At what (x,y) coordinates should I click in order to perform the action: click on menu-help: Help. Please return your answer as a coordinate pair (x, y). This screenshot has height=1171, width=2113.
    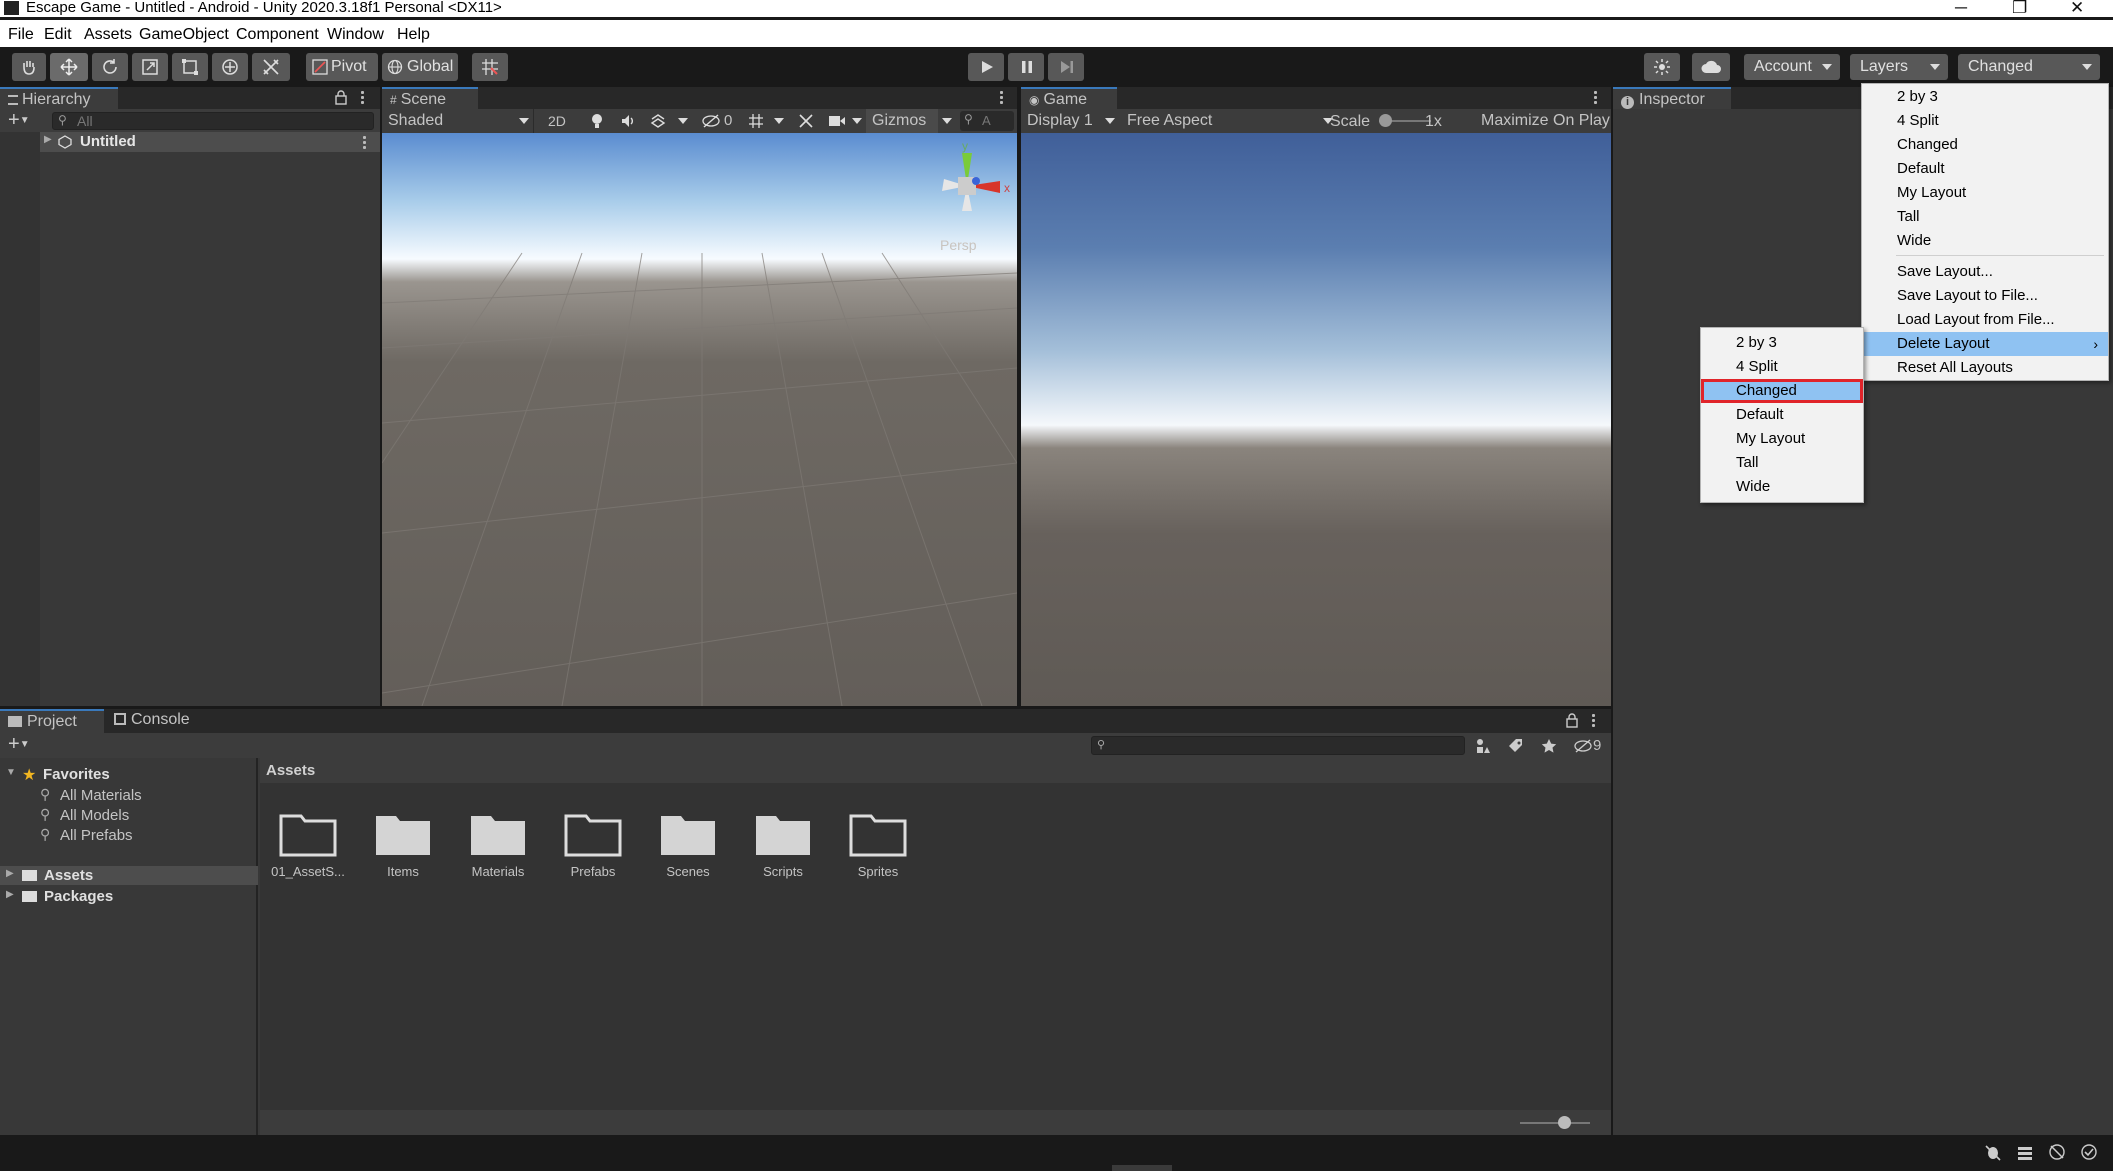
    Looking at the image, I should click on (413, 35).